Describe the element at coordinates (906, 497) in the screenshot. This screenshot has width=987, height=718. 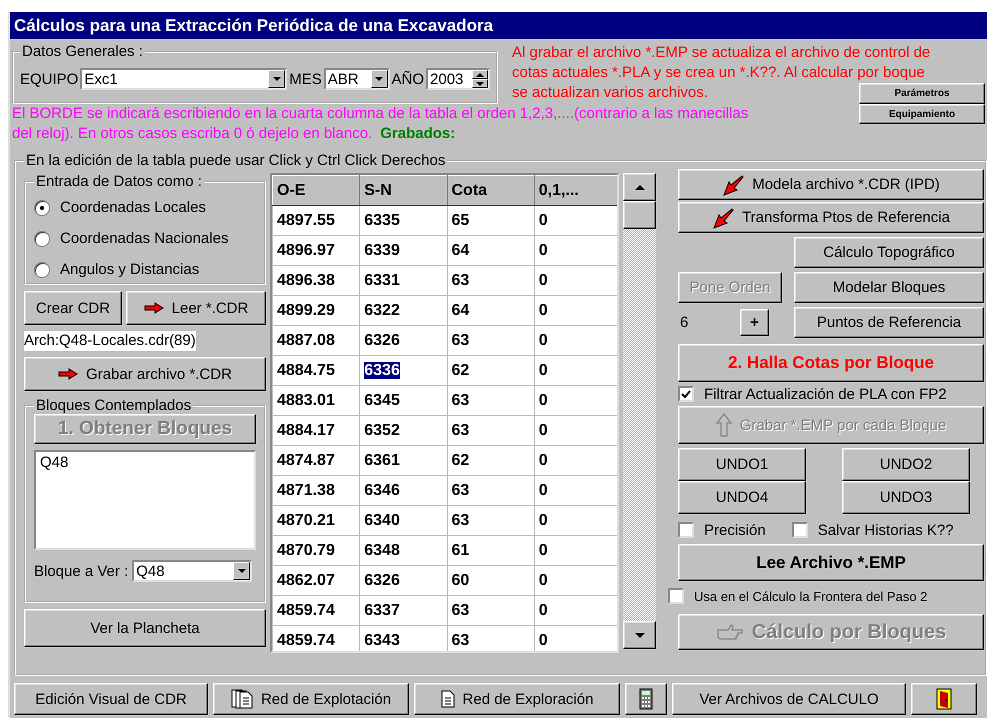
I see `undo-button: UNDO3` at that location.